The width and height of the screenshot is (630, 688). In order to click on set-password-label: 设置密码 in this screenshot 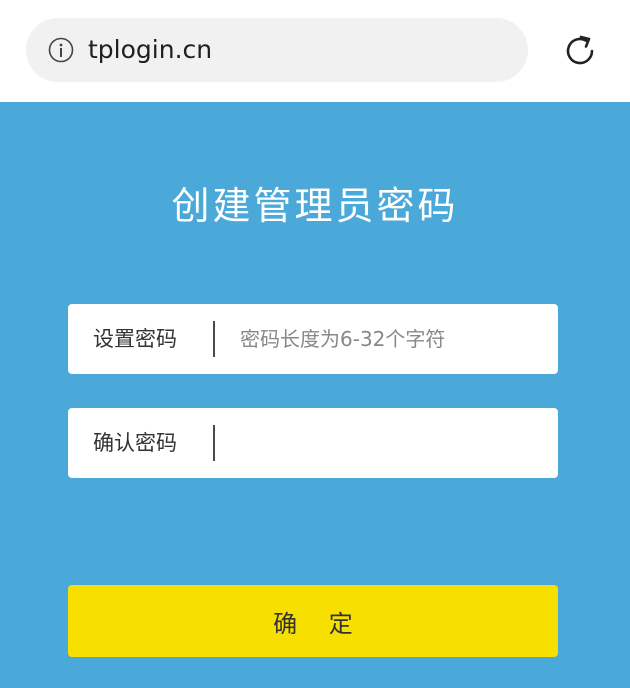, I will do `click(135, 339)`.